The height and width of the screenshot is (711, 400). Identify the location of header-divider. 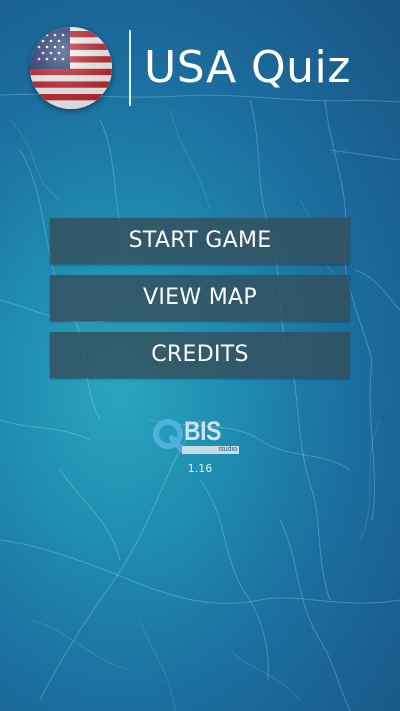
(130, 68).